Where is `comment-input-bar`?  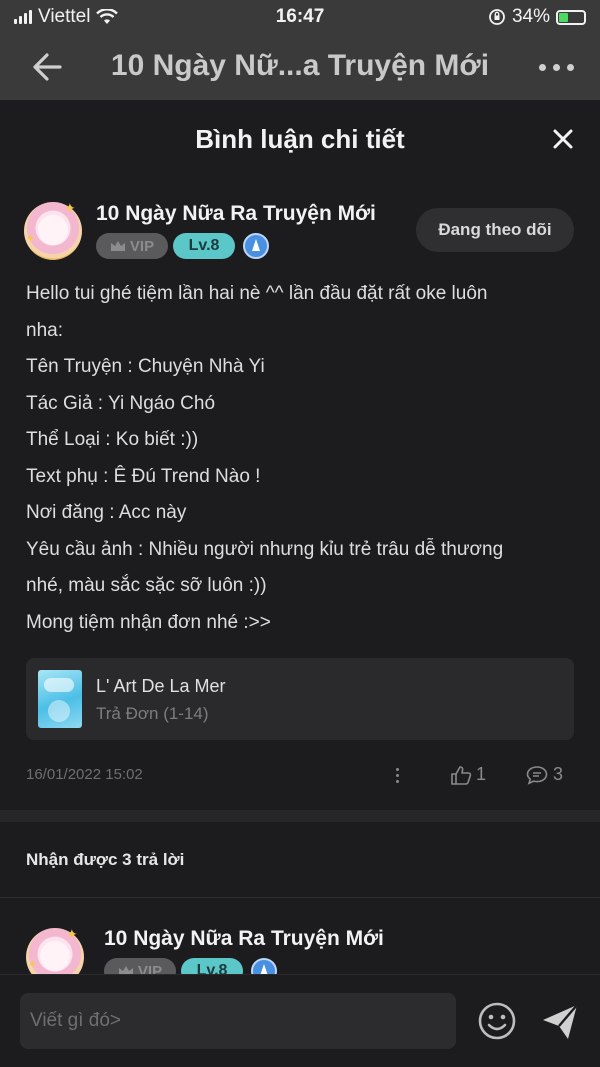 comment-input-bar is located at coordinates (300, 1020).